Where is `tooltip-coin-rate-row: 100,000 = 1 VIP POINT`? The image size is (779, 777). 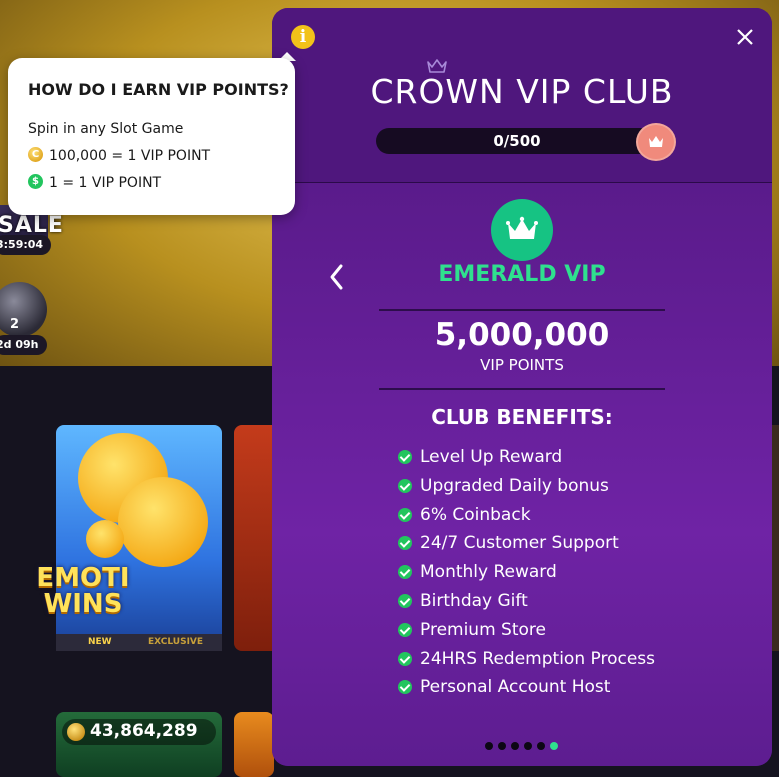 tooltip-coin-rate-row: 100,000 = 1 VIP POINT is located at coordinates (119, 155).